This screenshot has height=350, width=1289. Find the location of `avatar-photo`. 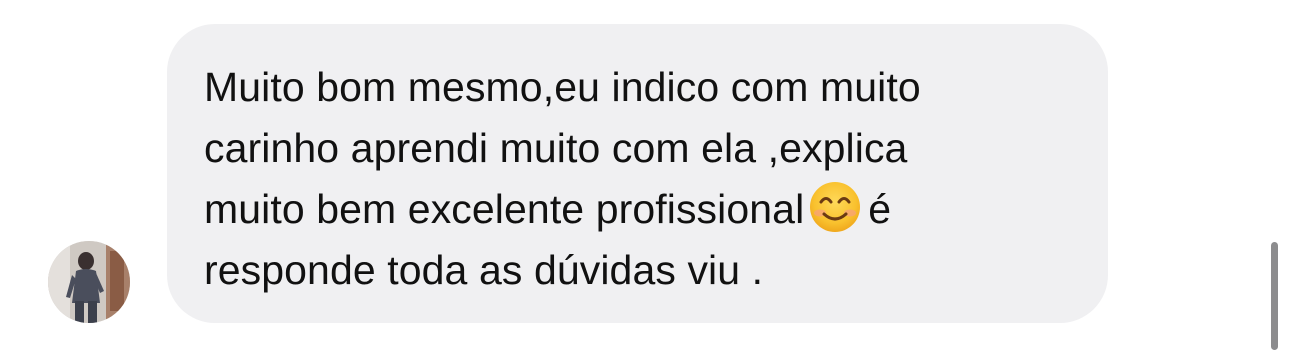

avatar-photo is located at coordinates (89, 282).